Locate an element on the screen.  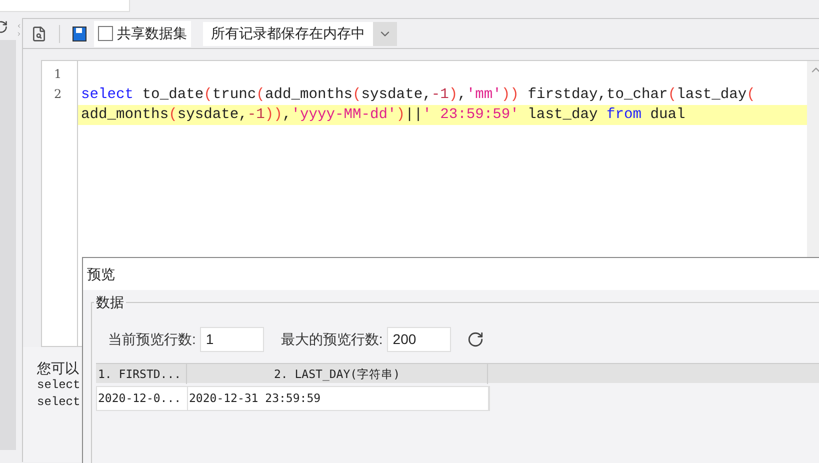
code-line: select to_date(trunc(add_months(sysdate,-1),'mm')) firstday,to_char(last_day( is located at coordinates (418, 95).